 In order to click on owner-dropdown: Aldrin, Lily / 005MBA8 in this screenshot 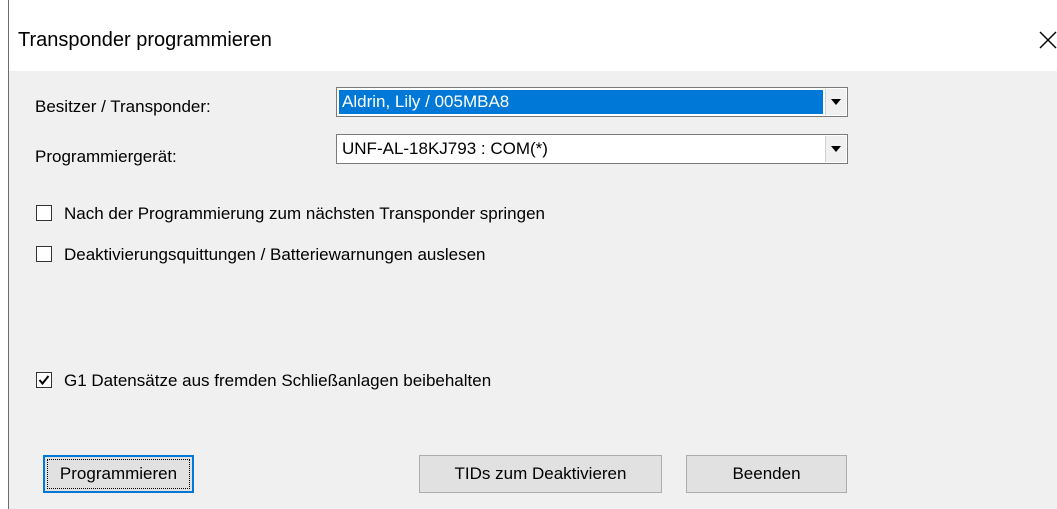, I will do `click(592, 102)`.